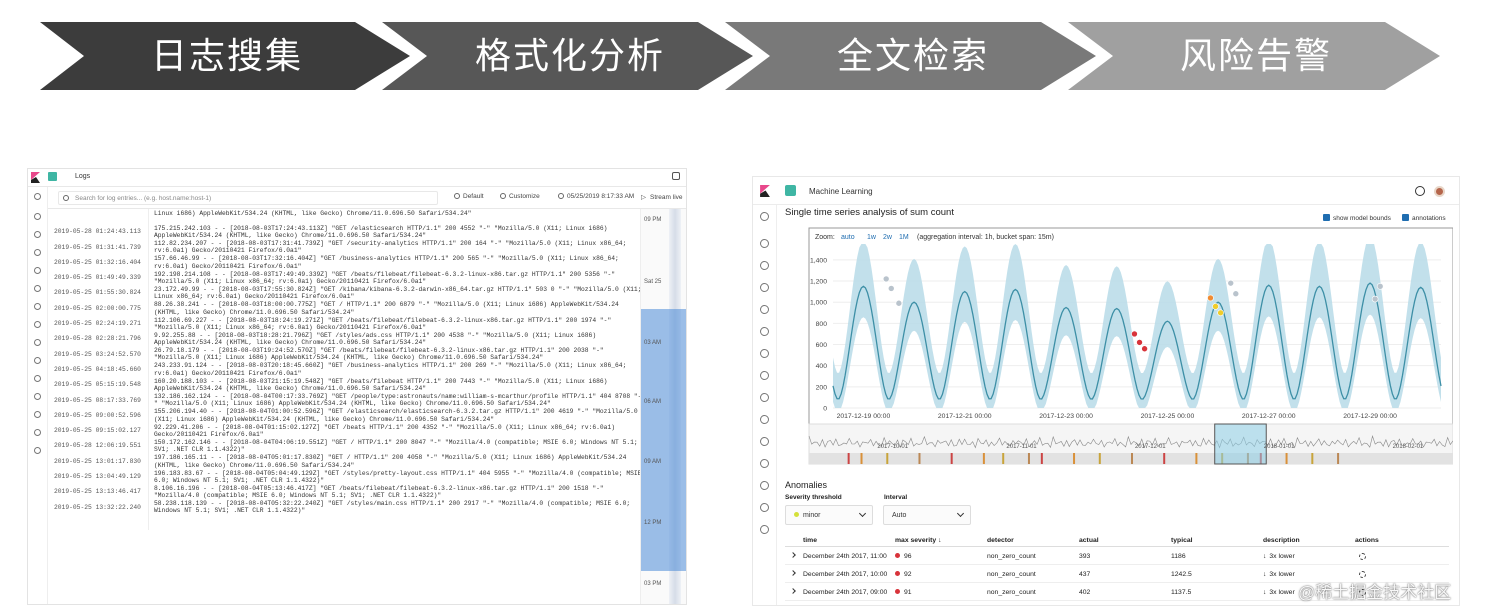  I want to click on zoom-option-2w: 2w, so click(888, 237).